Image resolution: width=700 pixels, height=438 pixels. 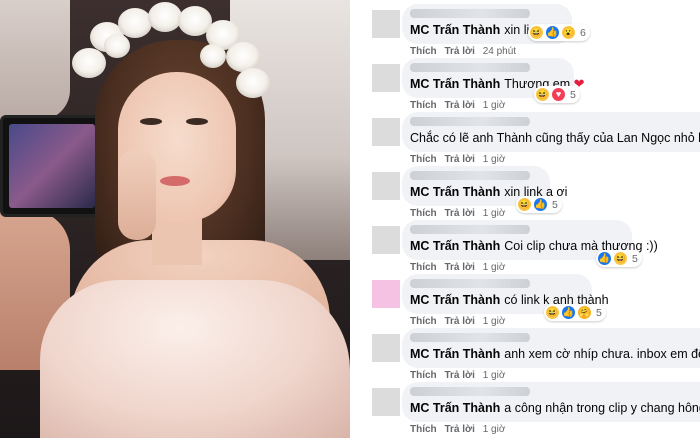 I want to click on phone-screen, so click(x=52, y=166).